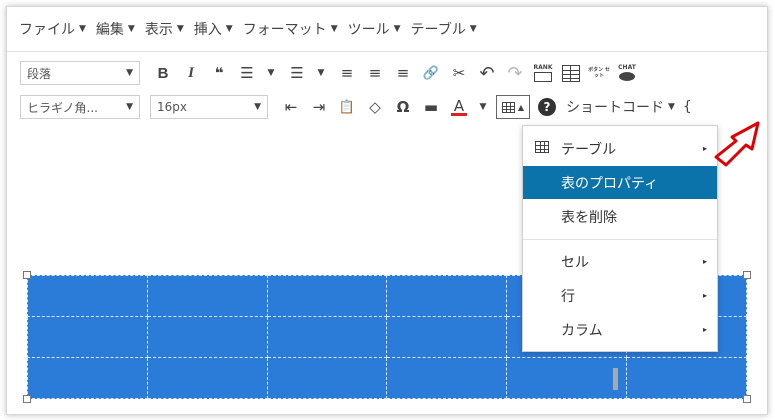 This screenshot has width=775, height=420. I want to click on menu-insert: 挿入 ▼, so click(213, 29).